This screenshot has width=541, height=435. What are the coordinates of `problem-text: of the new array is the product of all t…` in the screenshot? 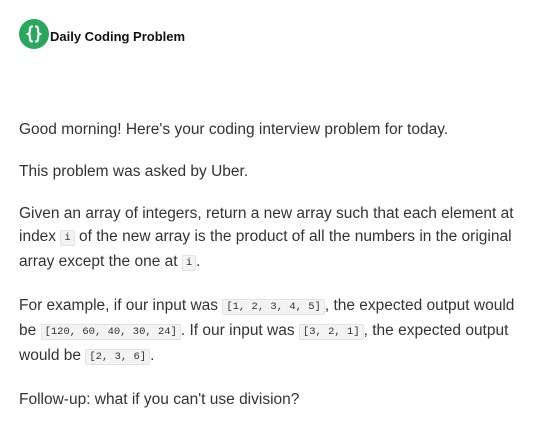 It's located at (265, 249).